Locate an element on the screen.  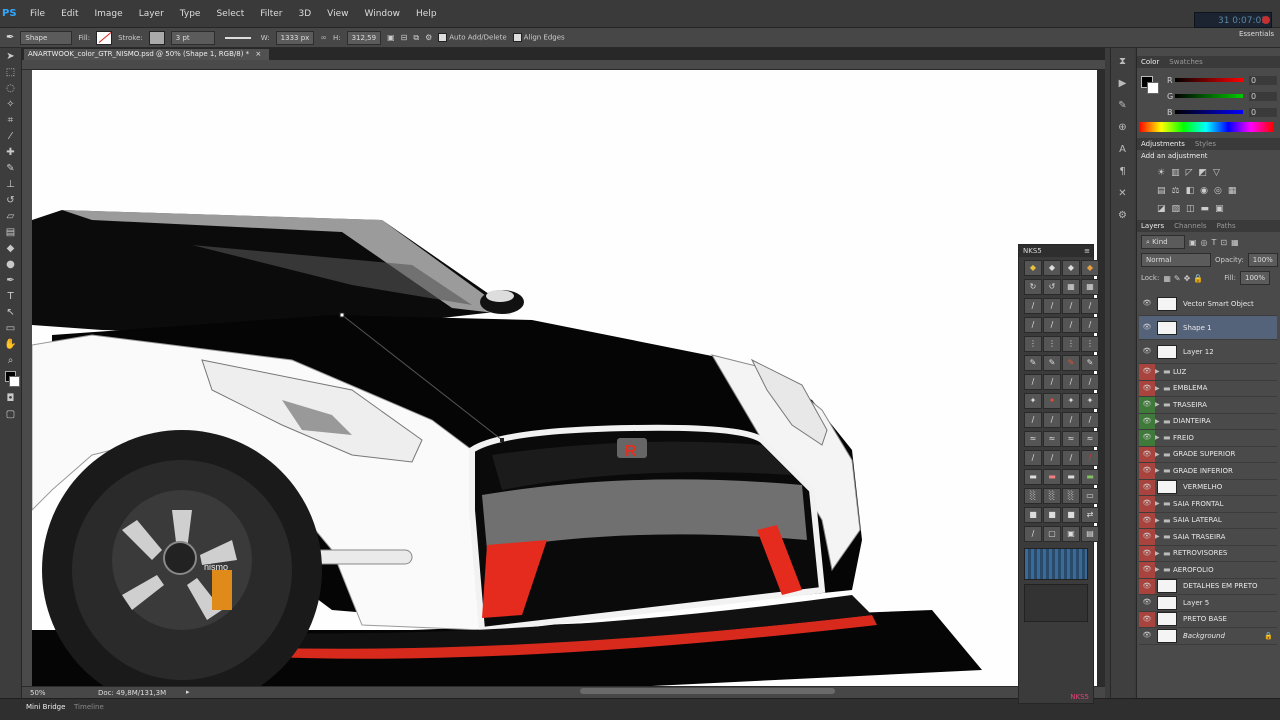
nks-brush-18: ∕ is located at coordinates (1052, 382).